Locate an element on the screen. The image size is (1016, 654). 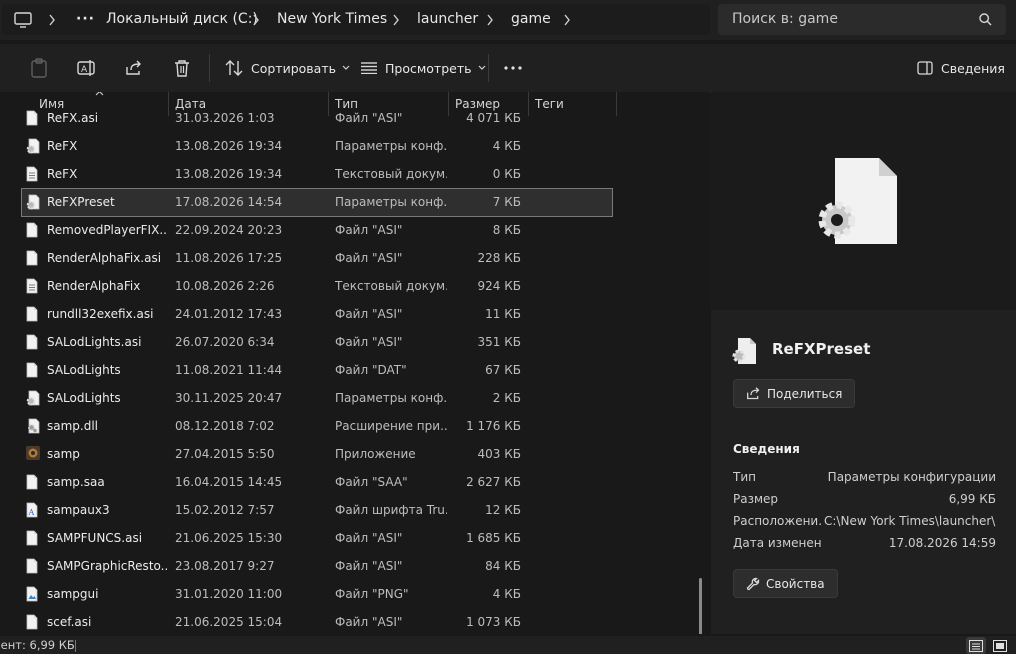
file-size: 12 КБ is located at coordinates (503, 510).